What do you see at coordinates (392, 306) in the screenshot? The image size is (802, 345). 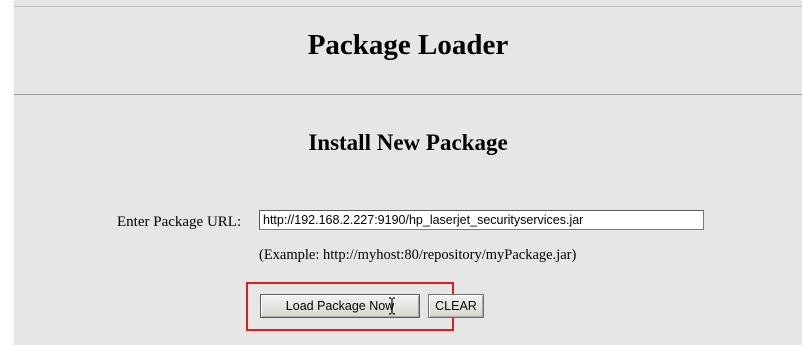 I see `text-cursor-icon` at bounding box center [392, 306].